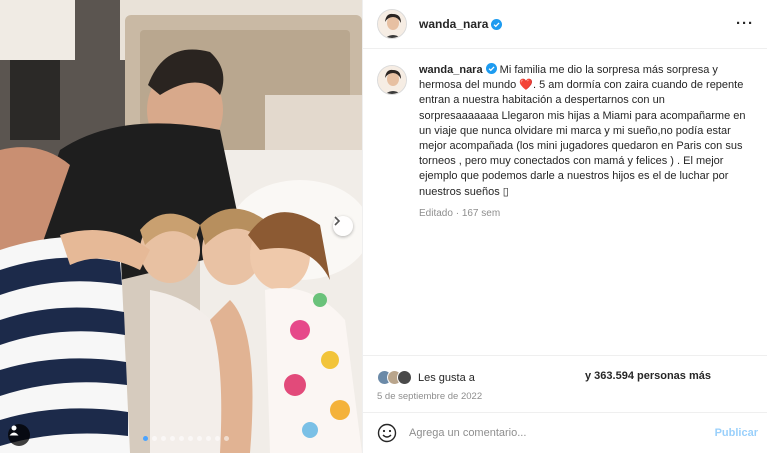 This screenshot has height=453, width=767. Describe the element at coordinates (554, 433) in the screenshot. I see `comment-input` at that location.